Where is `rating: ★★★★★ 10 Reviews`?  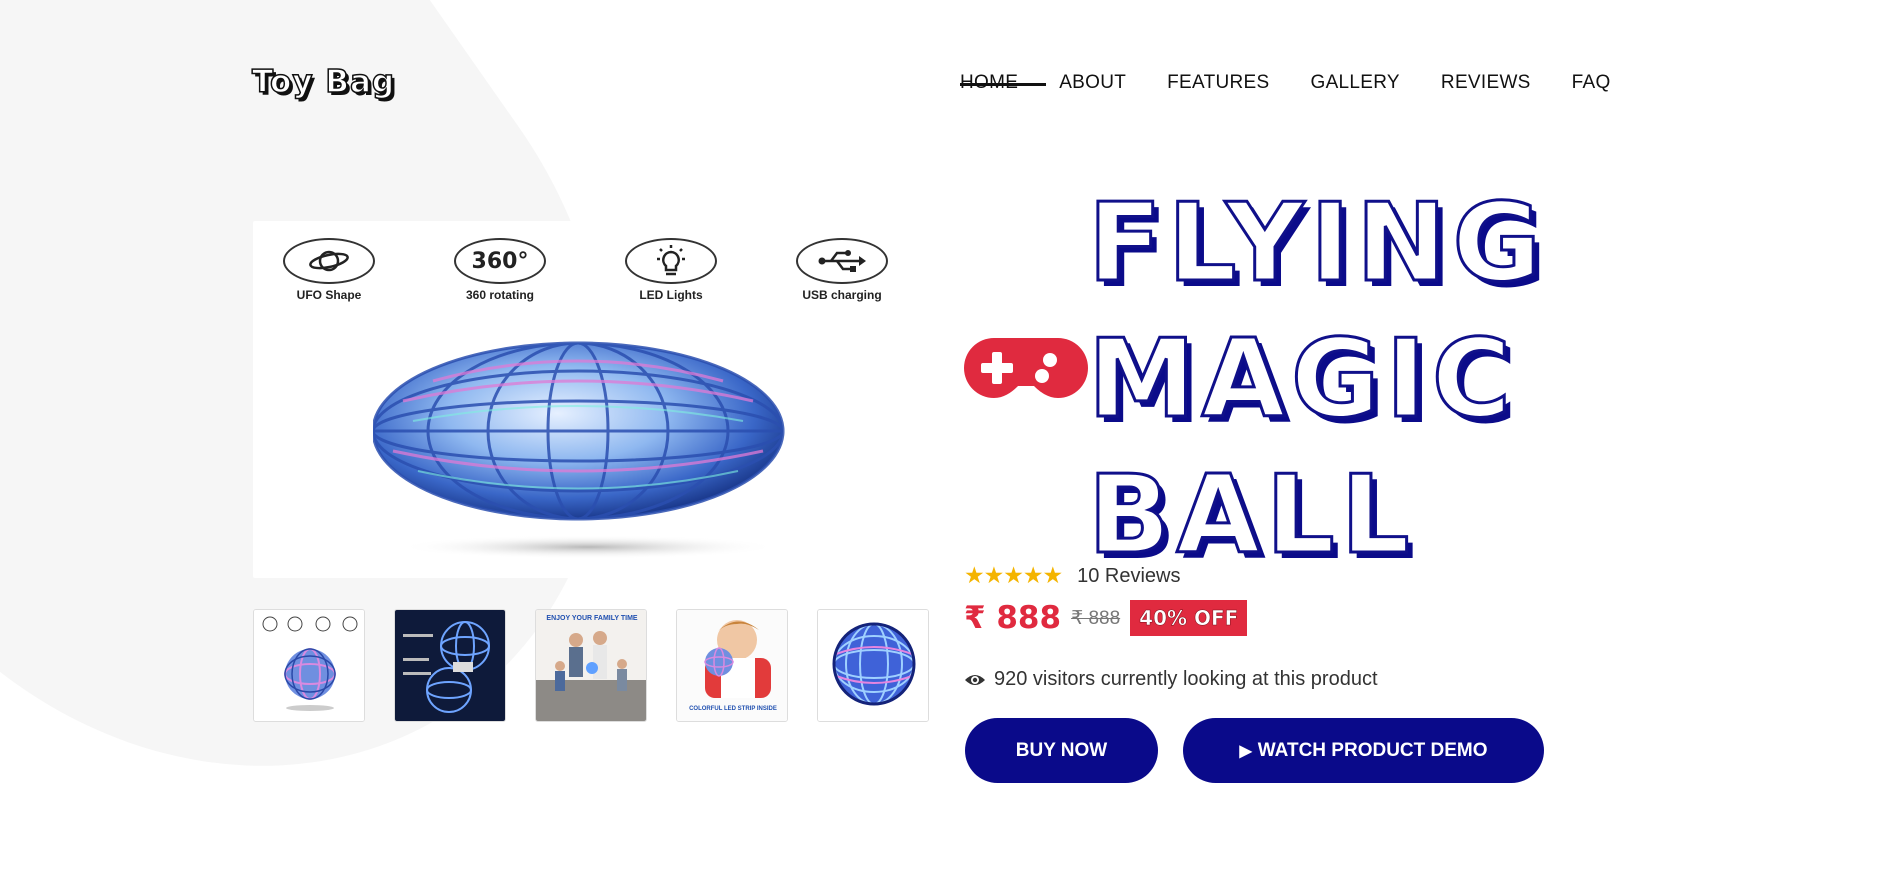
rating: ★★★★★ 10 Reviews is located at coordinates (1072, 576).